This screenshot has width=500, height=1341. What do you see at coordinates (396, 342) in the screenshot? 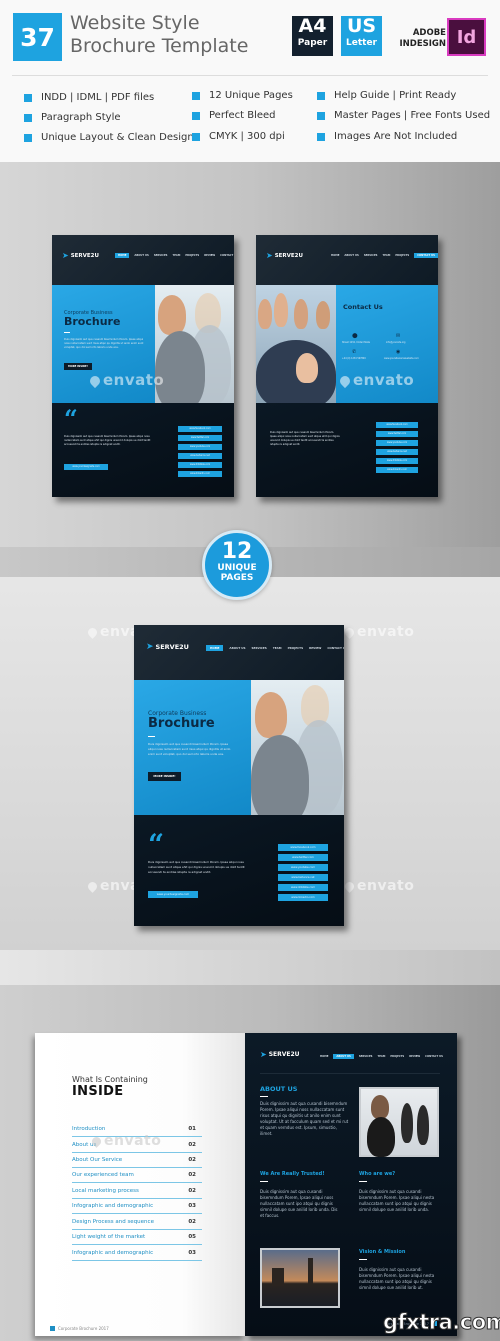
I see `contact-email: info@yoursite.org` at bounding box center [396, 342].